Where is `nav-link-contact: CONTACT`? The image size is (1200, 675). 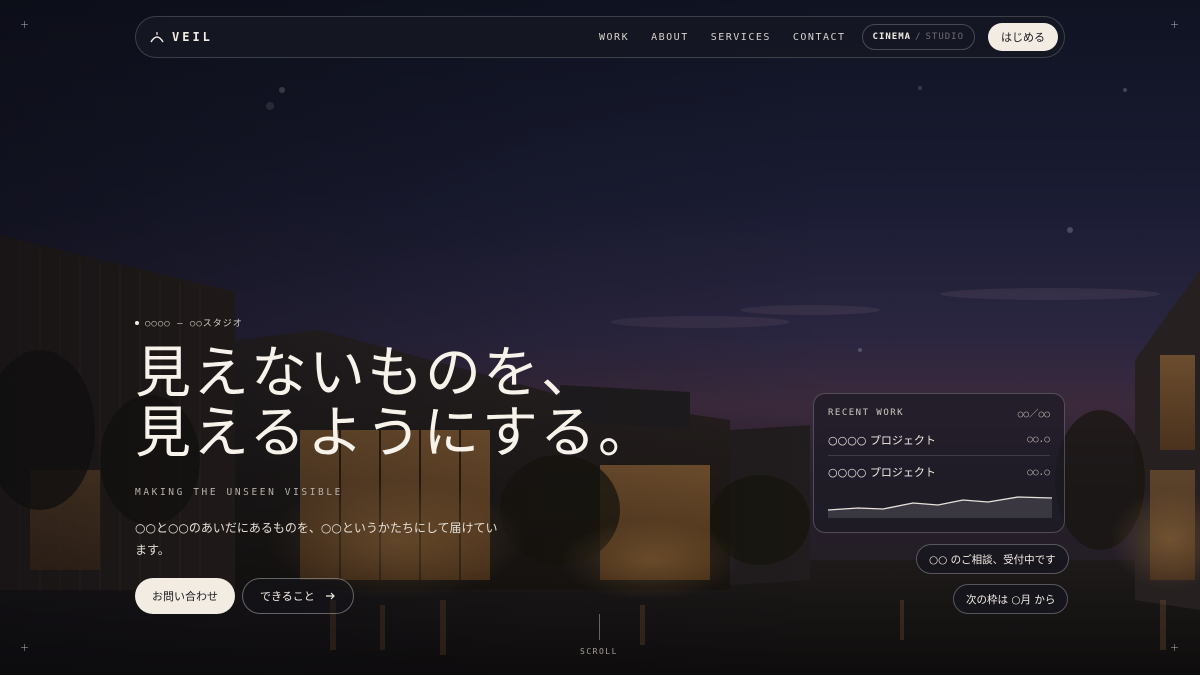
nav-link-contact: CONTACT is located at coordinates (819, 37).